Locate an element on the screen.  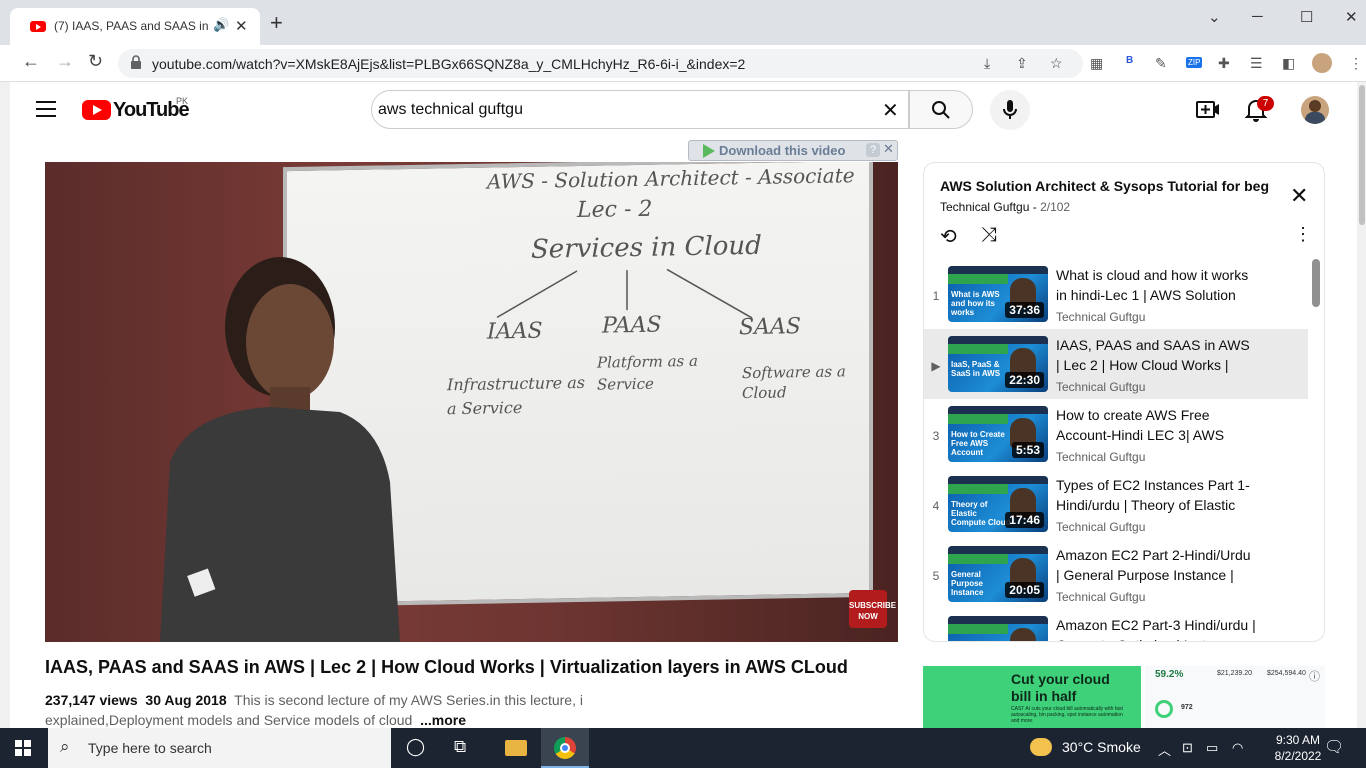
cortana-icon: ◯ is located at coordinates (415, 747).